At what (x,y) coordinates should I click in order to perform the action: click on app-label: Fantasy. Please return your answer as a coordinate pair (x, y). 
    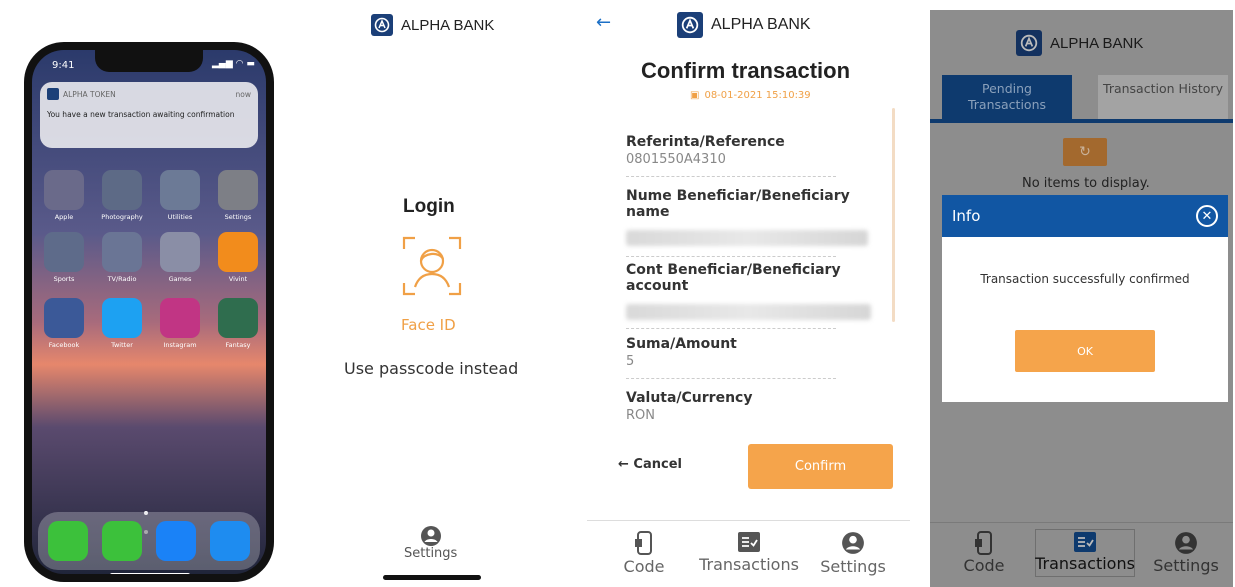
    Looking at the image, I should click on (238, 345).